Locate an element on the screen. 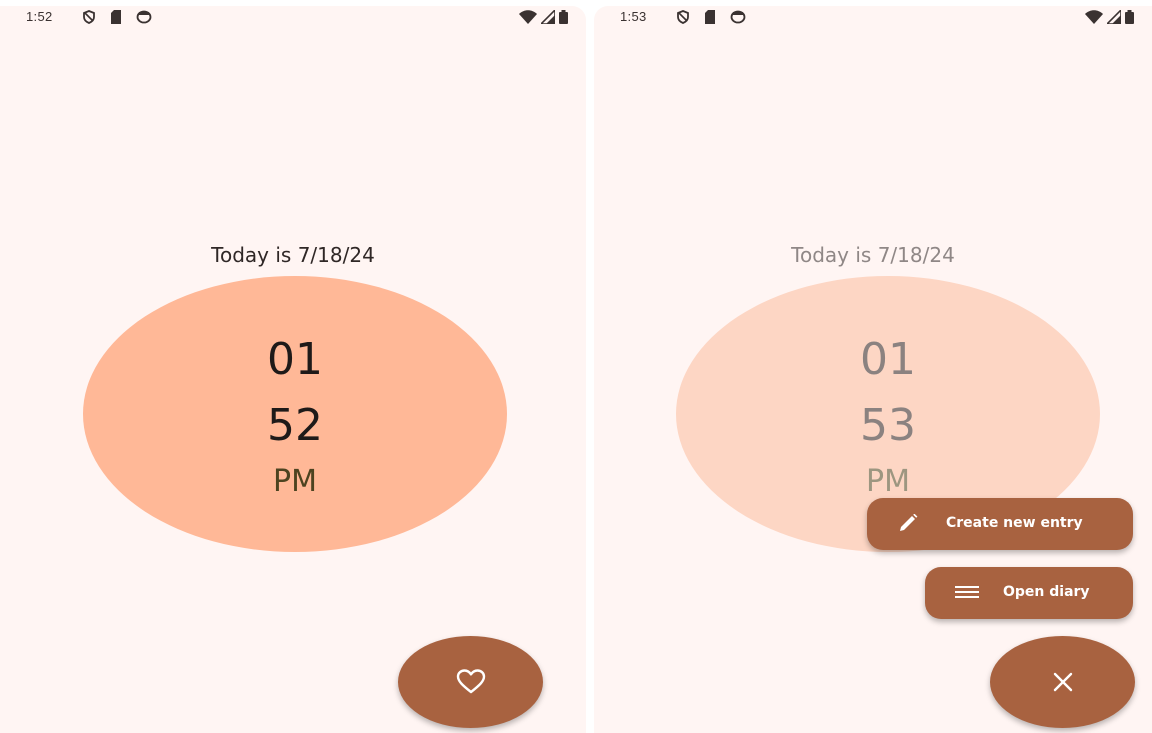 The height and width of the screenshot is (733, 1152). create-new-entry-button: Create new entry is located at coordinates (1000, 524).